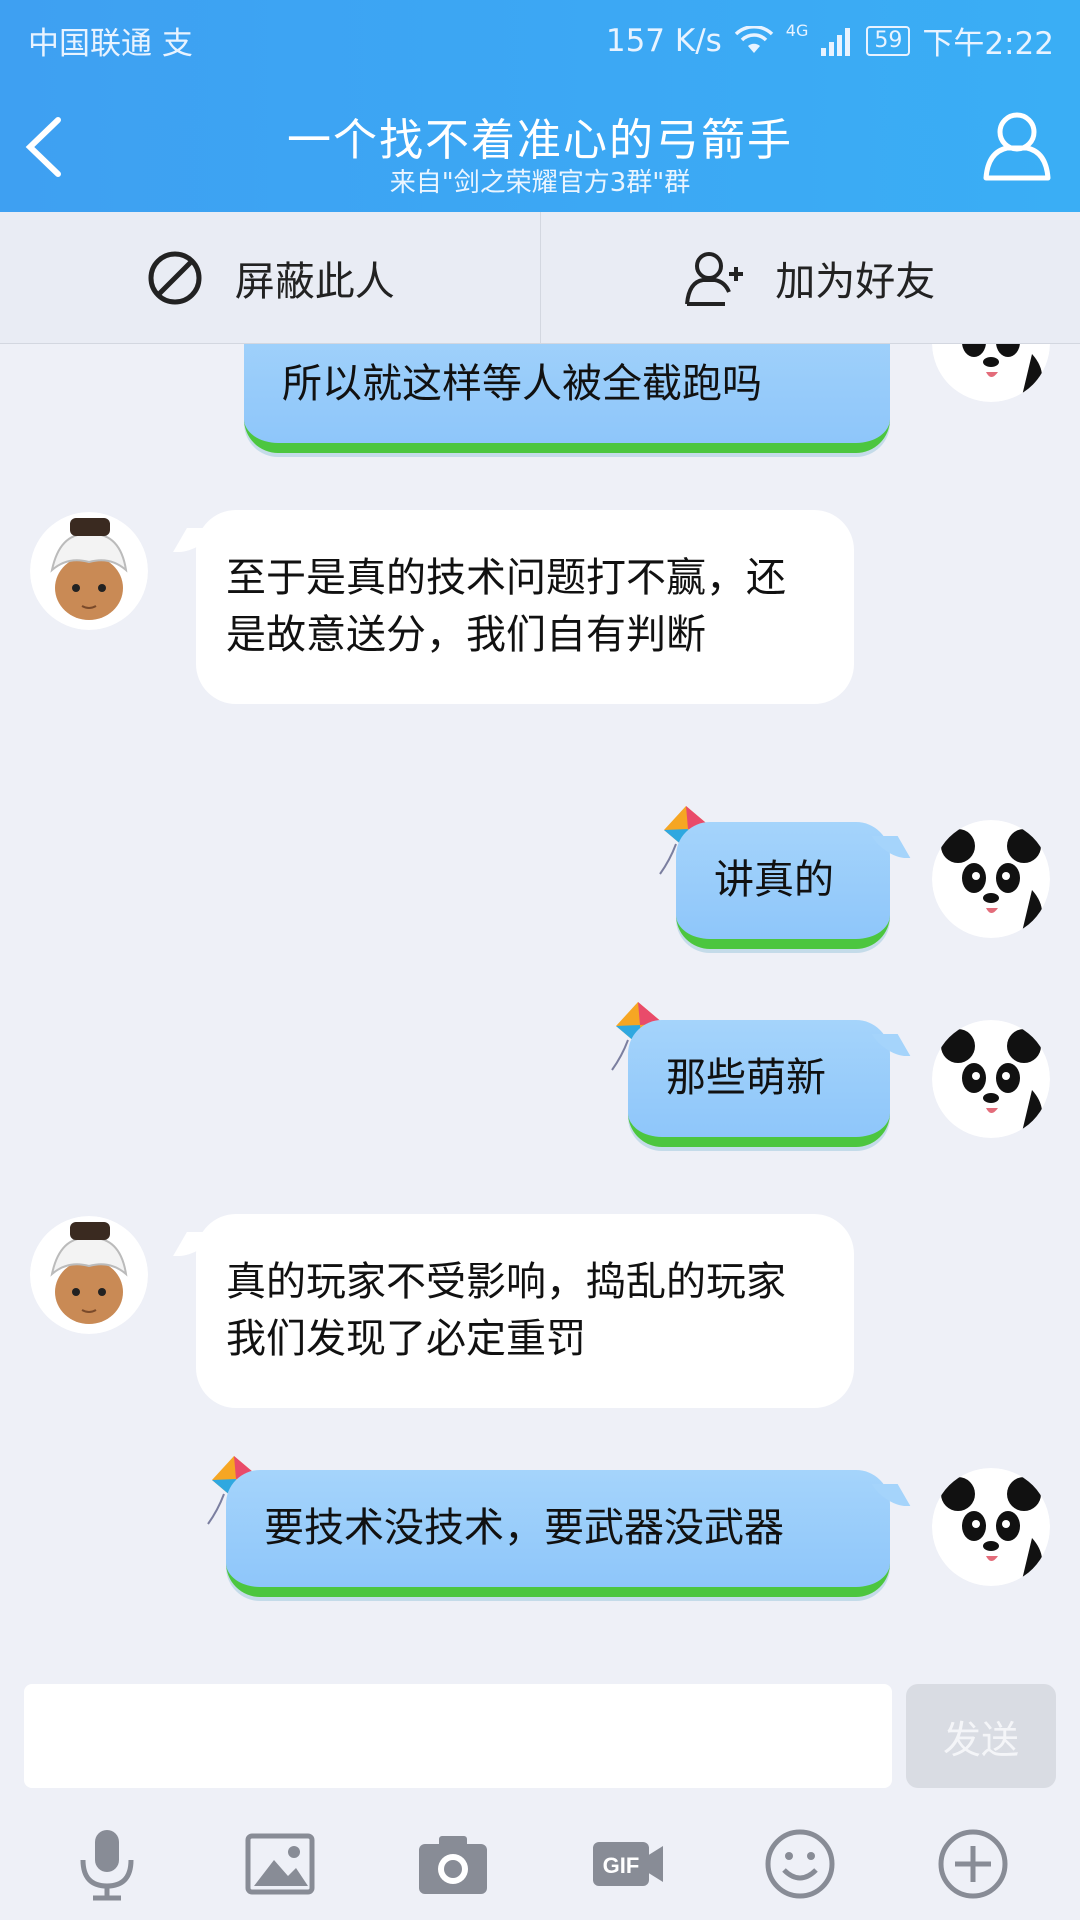 The image size is (1080, 1920). What do you see at coordinates (1017, 145) in the screenshot?
I see `profile-icon` at bounding box center [1017, 145].